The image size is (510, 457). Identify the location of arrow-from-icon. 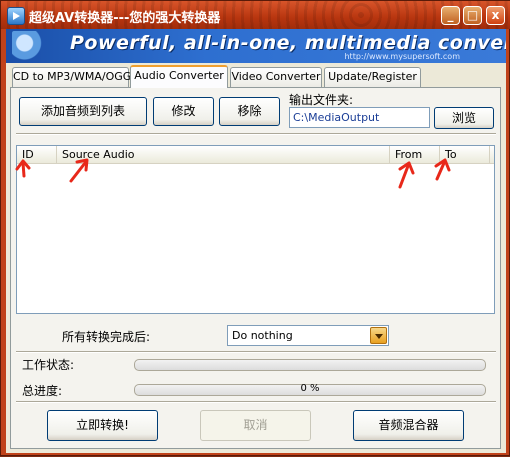
(406, 175).